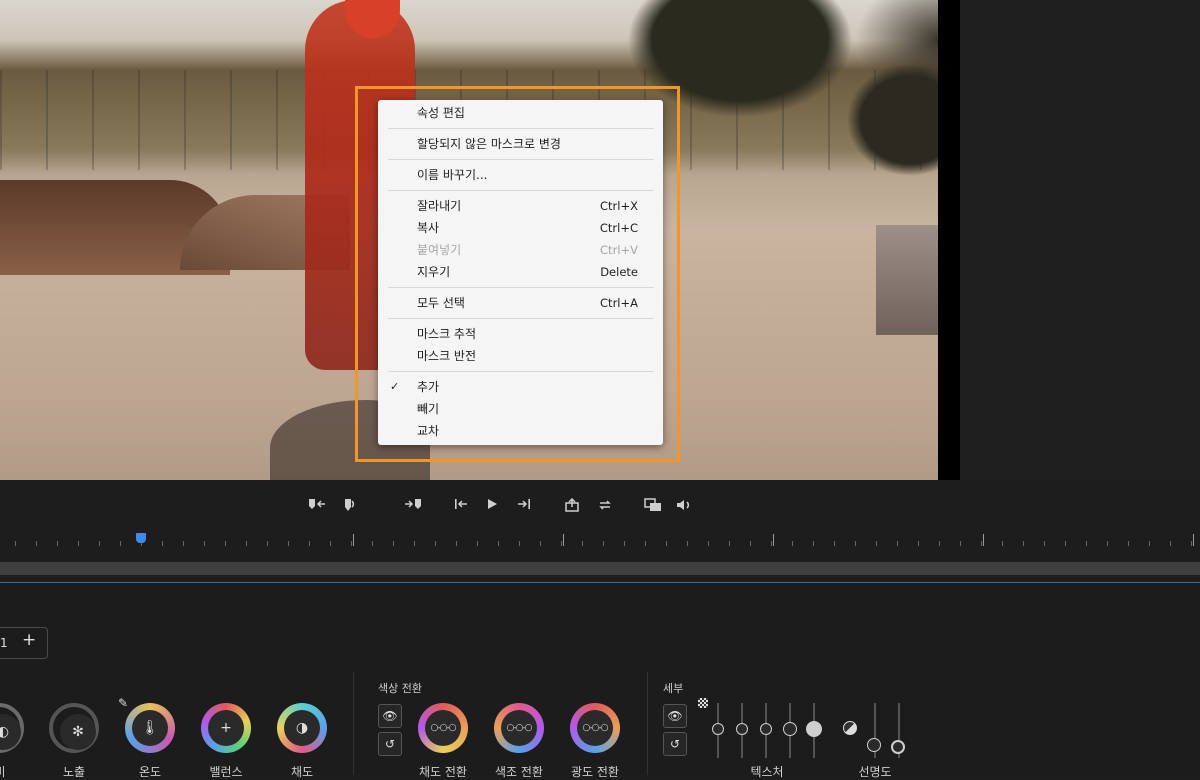 The width and height of the screenshot is (1200, 780). Describe the element at coordinates (600, 541) in the screenshot. I see `timeline-ruler` at that location.